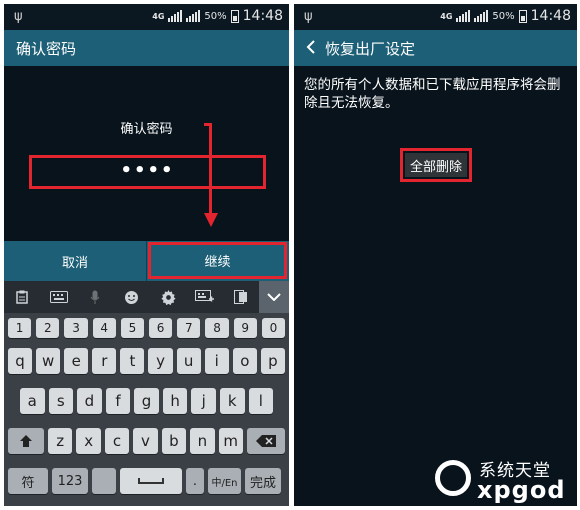  Describe the element at coordinates (104, 361) in the screenshot. I see `key-r: r` at that location.